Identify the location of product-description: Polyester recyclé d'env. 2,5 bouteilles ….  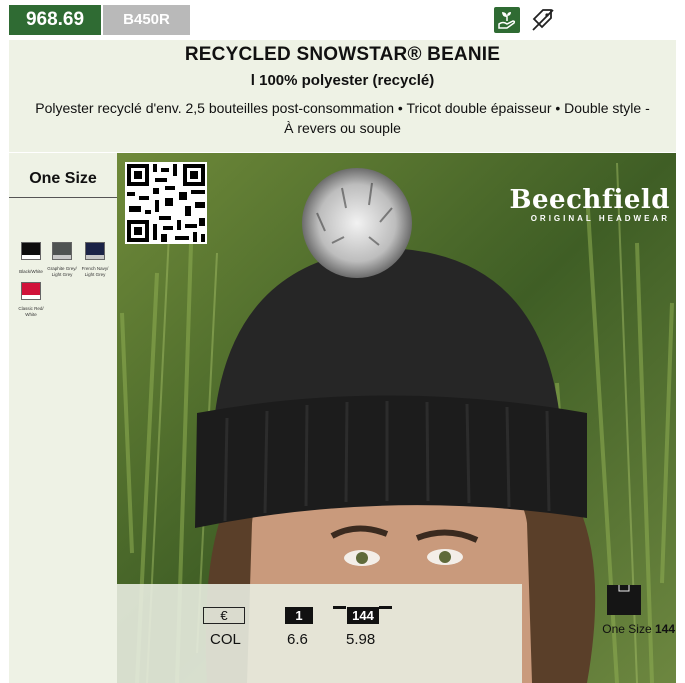
(342, 118).